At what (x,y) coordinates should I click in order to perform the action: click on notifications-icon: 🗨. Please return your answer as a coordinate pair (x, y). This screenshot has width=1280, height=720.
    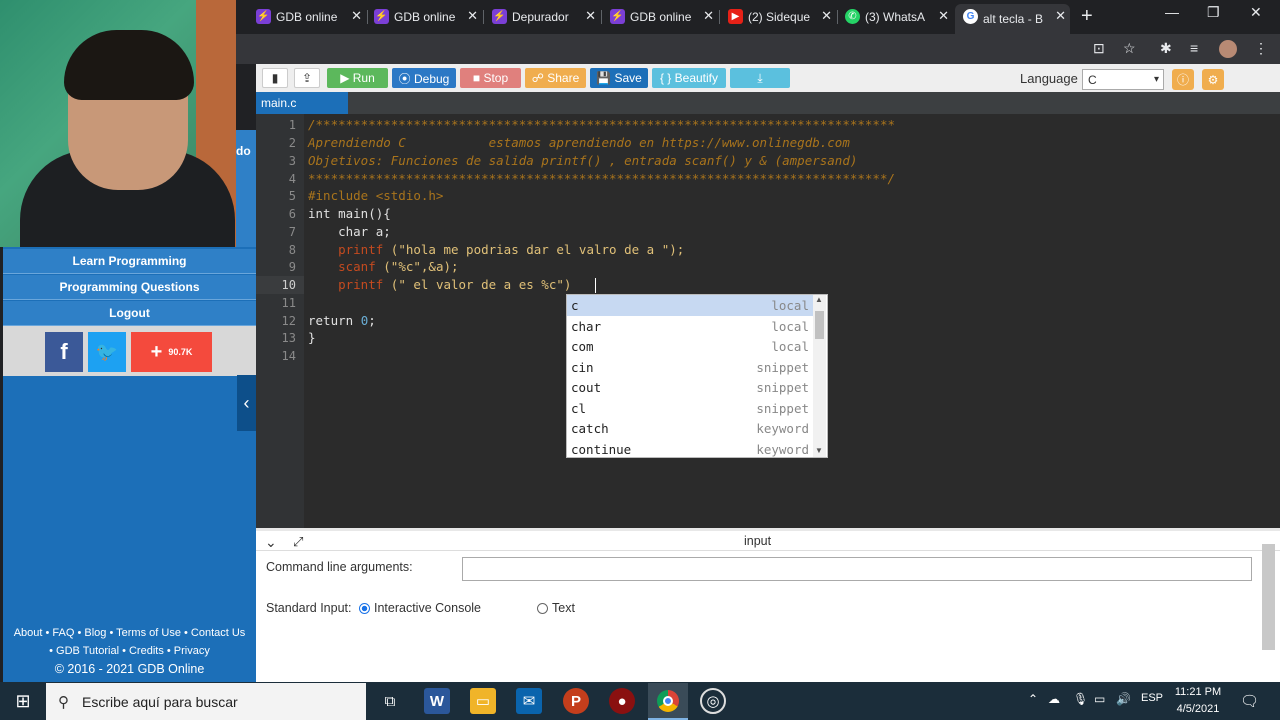
    Looking at the image, I should click on (1249, 701).